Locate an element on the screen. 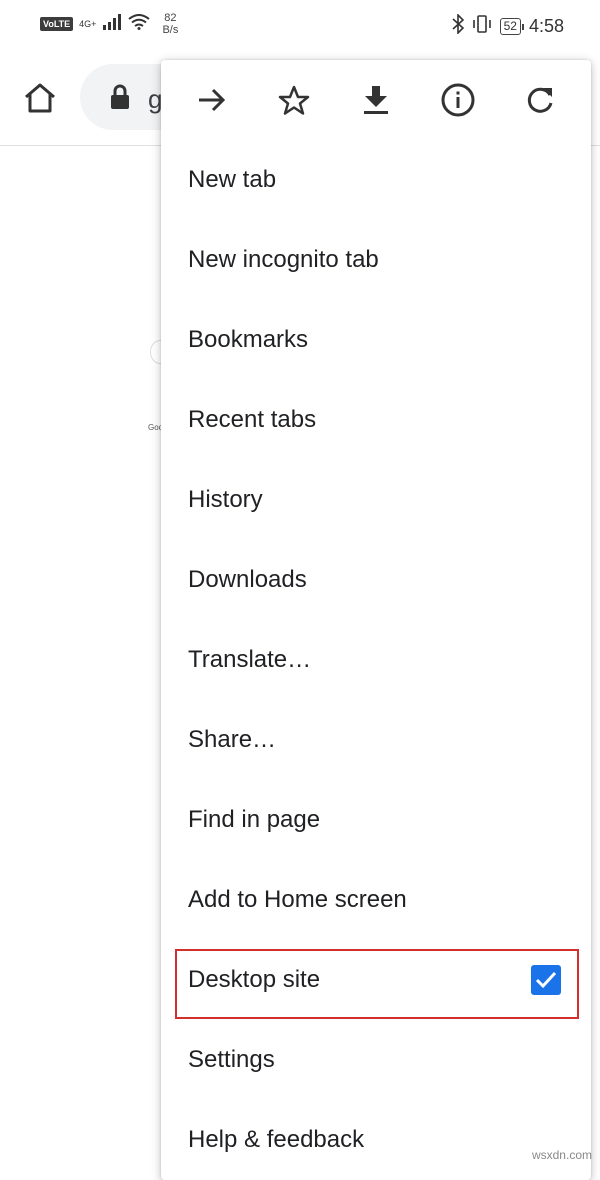 The image size is (600, 1180). menu-item-new-incognito-tab: New incognito tab is located at coordinates (376, 260).